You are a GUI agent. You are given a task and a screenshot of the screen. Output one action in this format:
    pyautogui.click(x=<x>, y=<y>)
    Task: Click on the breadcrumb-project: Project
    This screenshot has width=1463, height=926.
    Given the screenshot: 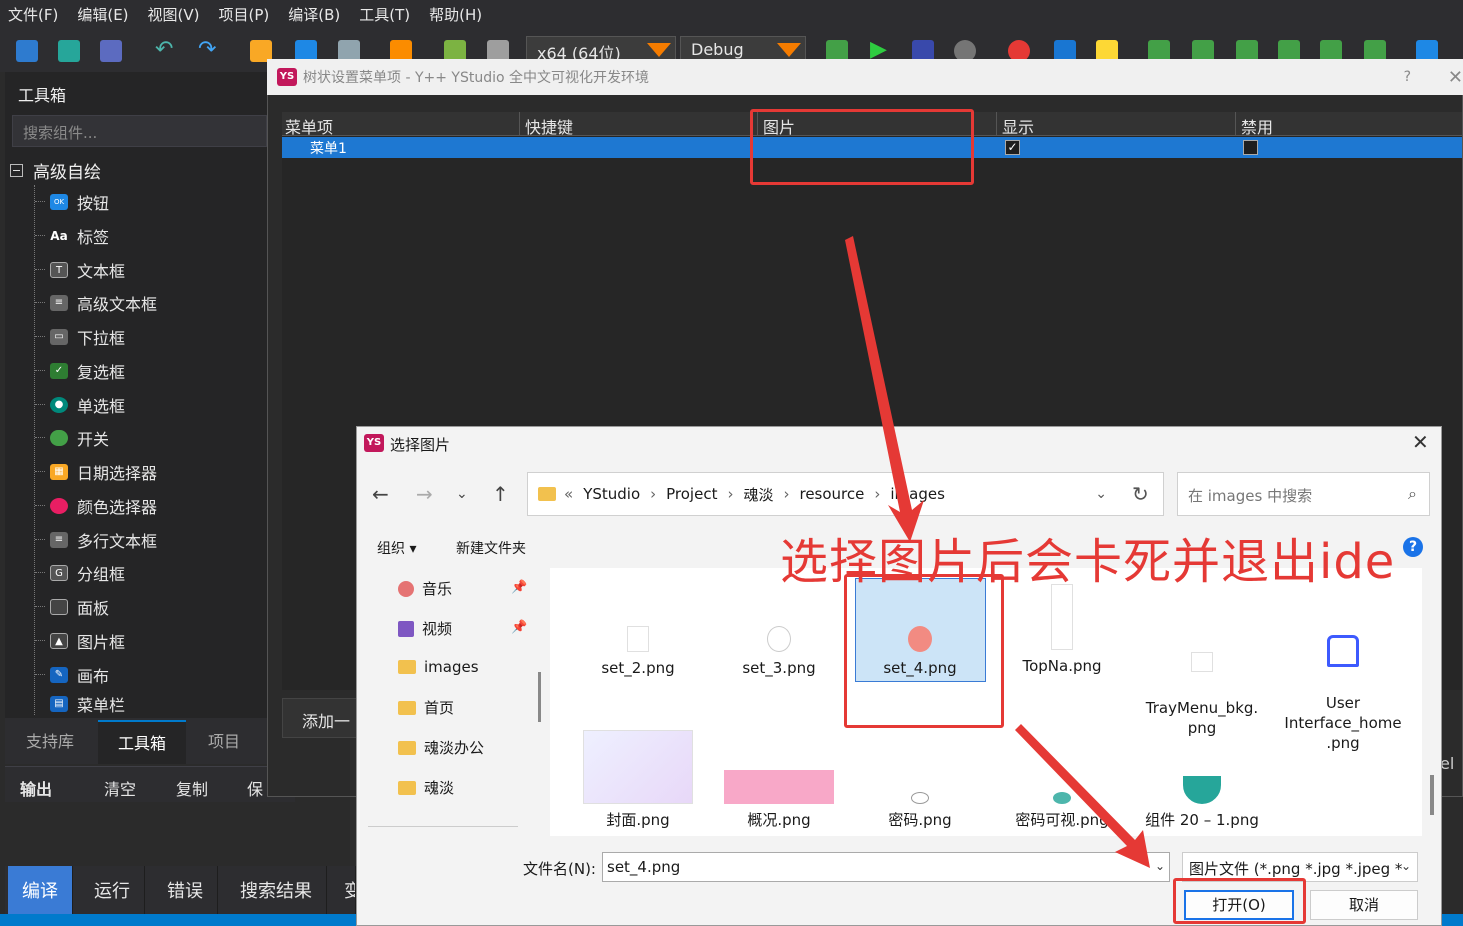 What is the action you would take?
    pyautogui.click(x=691, y=494)
    